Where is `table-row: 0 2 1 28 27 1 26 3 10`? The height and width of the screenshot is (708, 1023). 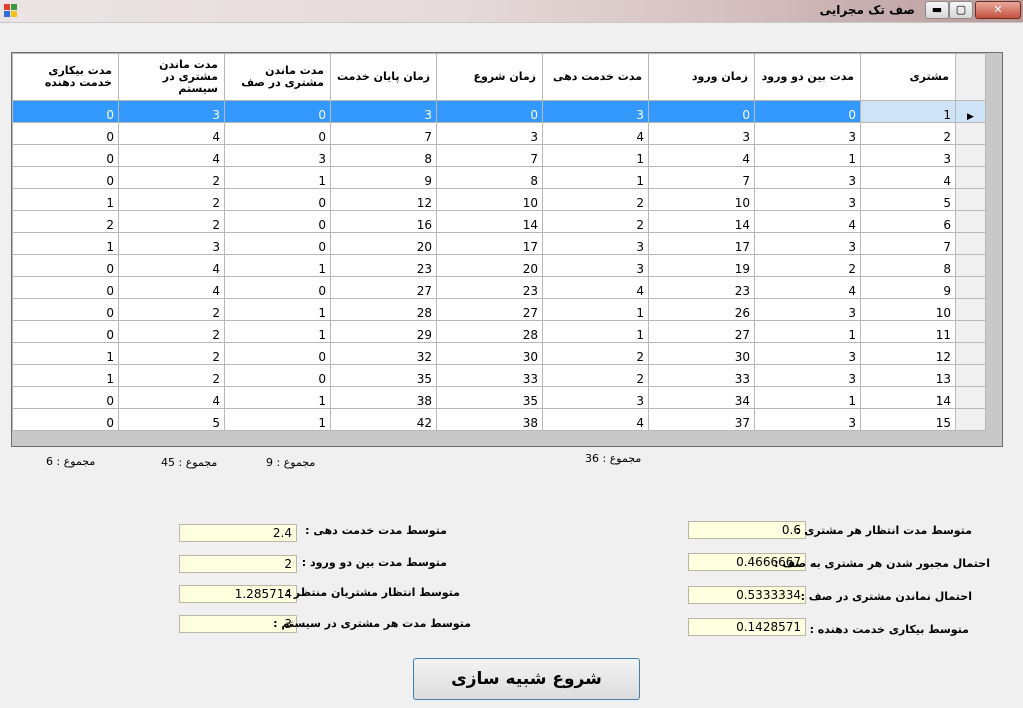
table-row: 0 2 1 28 27 1 26 3 10 is located at coordinates (499, 309).